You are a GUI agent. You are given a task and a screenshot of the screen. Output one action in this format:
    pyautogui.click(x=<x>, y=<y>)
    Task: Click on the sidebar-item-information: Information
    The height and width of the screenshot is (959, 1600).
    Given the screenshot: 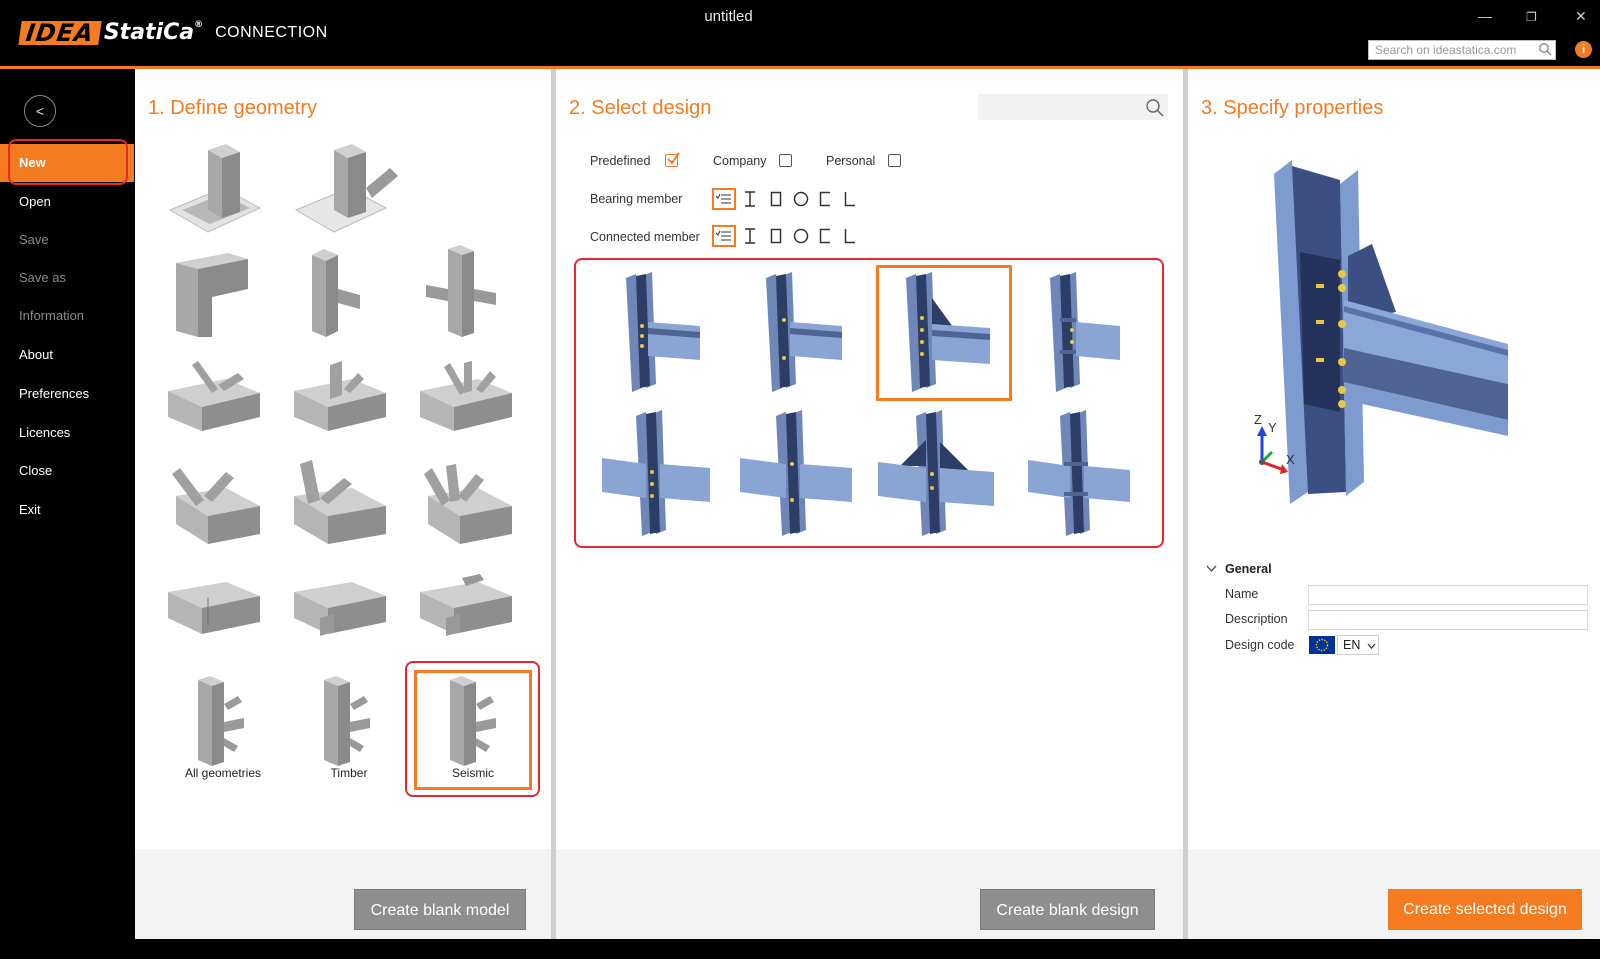 What is the action you would take?
    pyautogui.click(x=67, y=316)
    